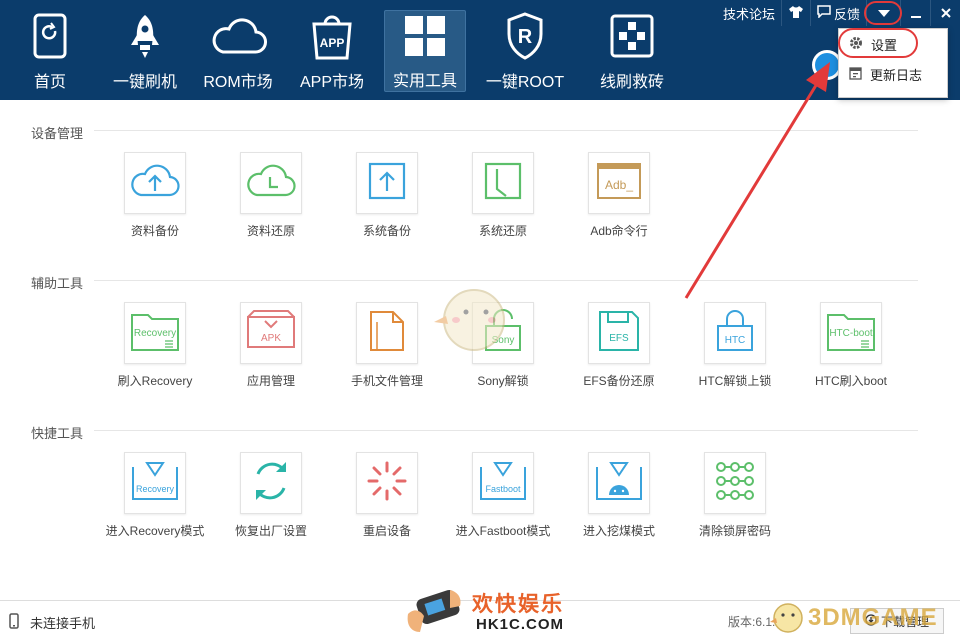  What do you see at coordinates (472, 316) in the screenshot?
I see `mascot-watermark` at bounding box center [472, 316].